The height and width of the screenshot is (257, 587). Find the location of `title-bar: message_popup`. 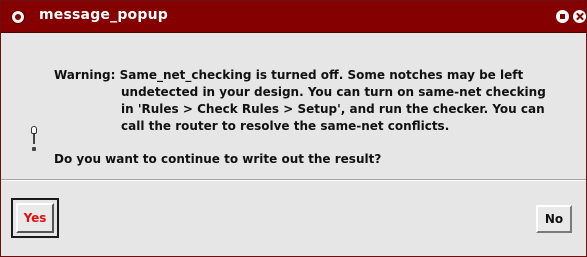

title-bar: message_popup is located at coordinates (293, 17).